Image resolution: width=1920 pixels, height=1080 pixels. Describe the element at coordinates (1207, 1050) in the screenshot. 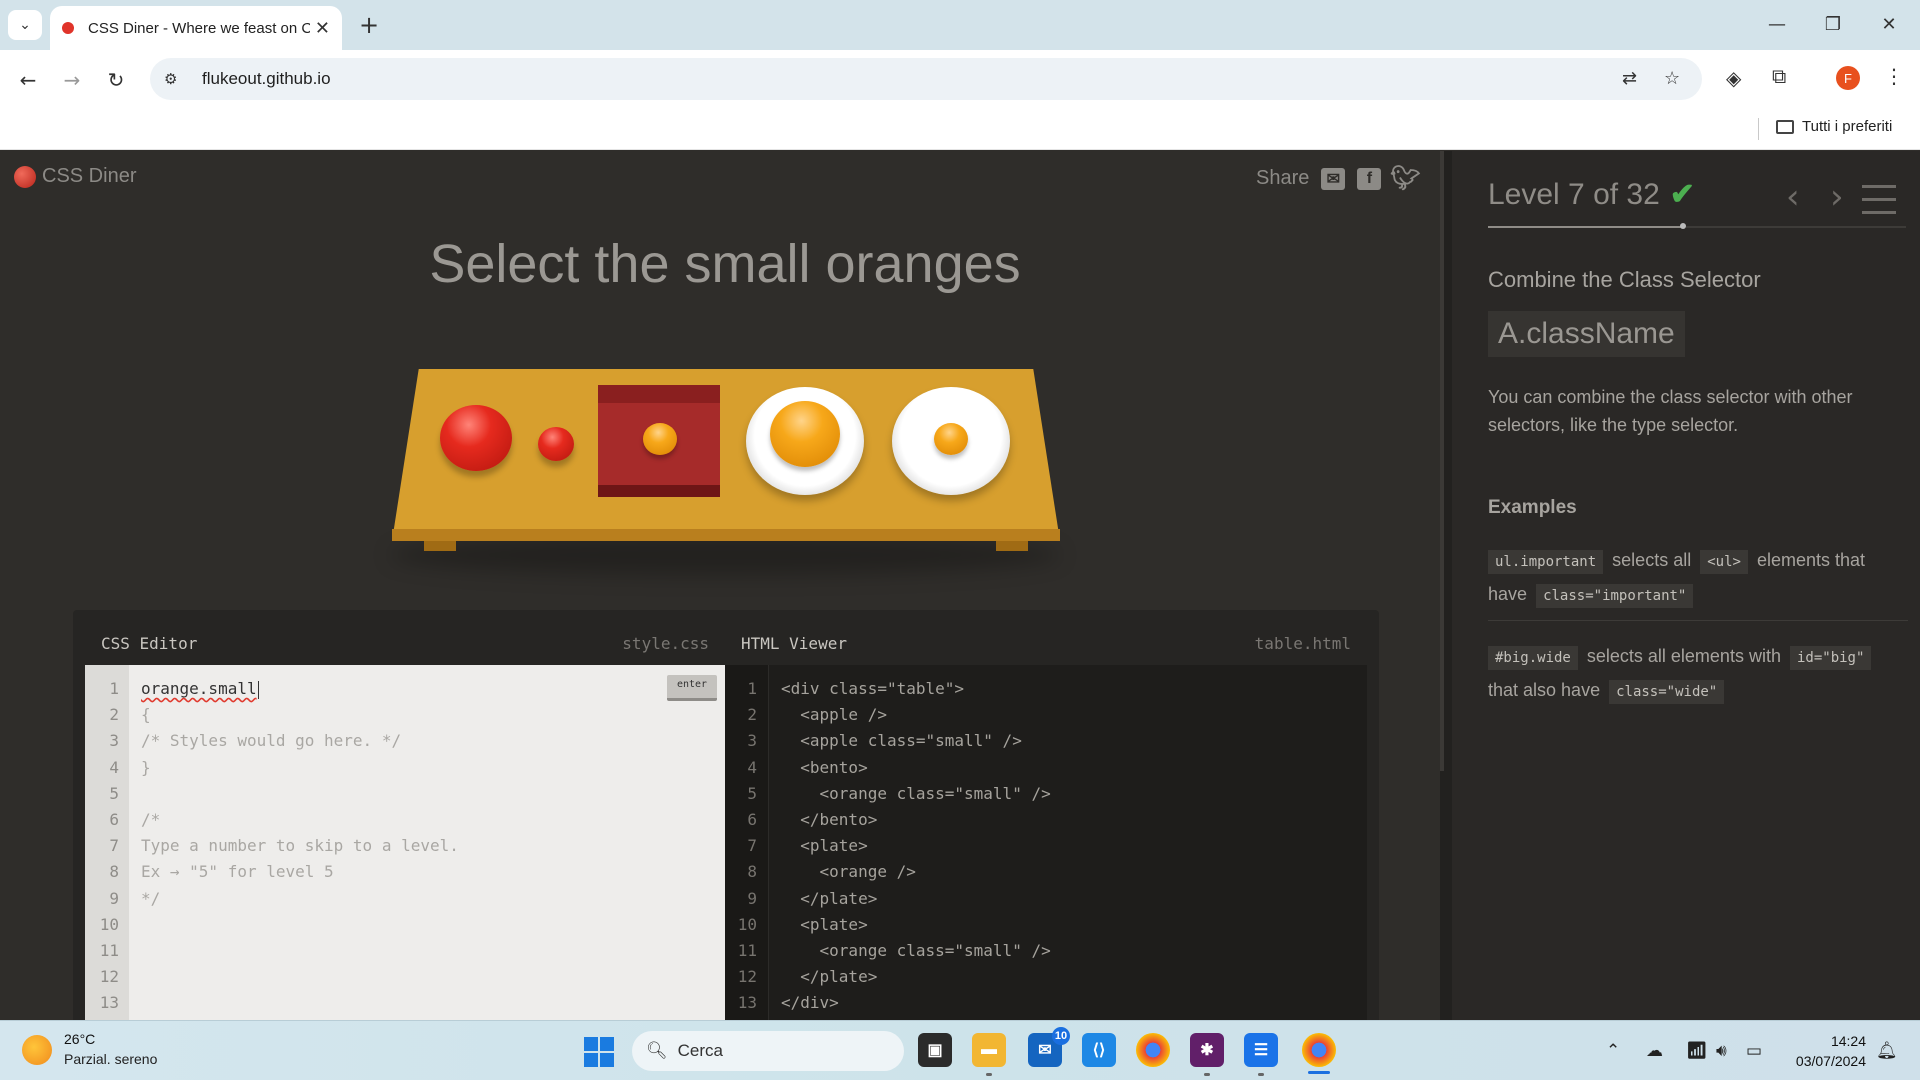

I see `slack-icon: ✱` at that location.